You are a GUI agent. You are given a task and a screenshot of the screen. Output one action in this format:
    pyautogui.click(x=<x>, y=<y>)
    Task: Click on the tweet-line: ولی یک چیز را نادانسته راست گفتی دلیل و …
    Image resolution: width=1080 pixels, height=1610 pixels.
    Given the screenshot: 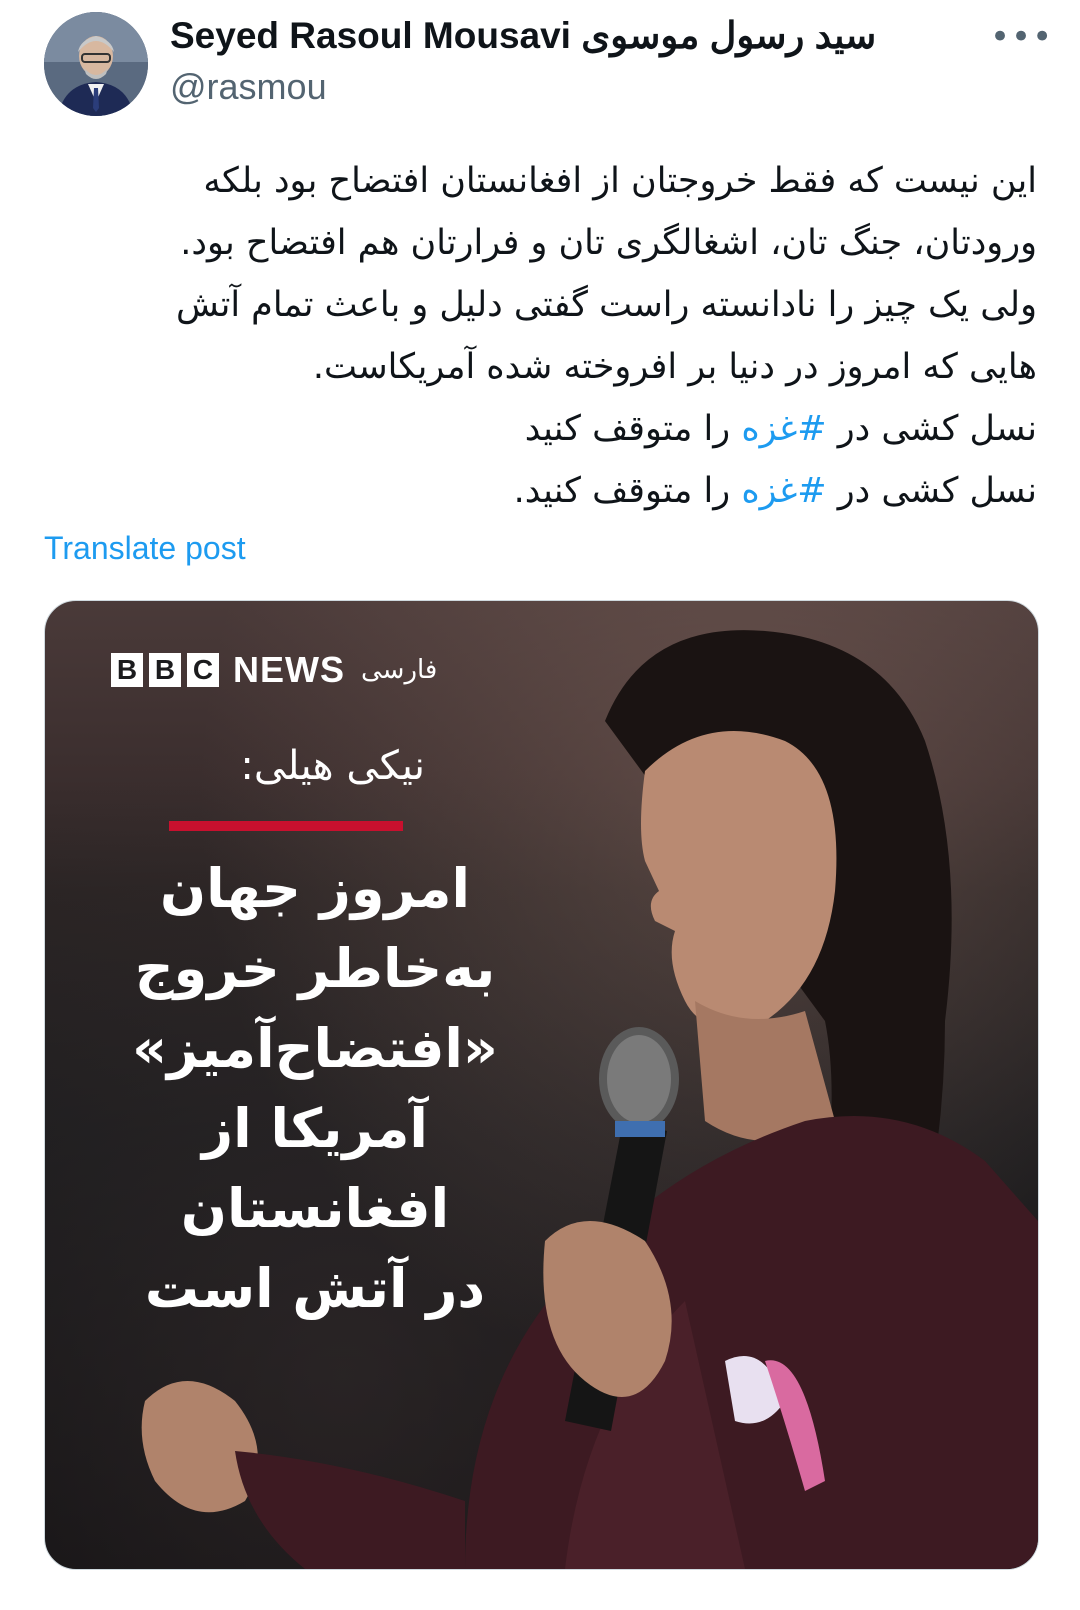 What is the action you would take?
    pyautogui.click(x=606, y=305)
    